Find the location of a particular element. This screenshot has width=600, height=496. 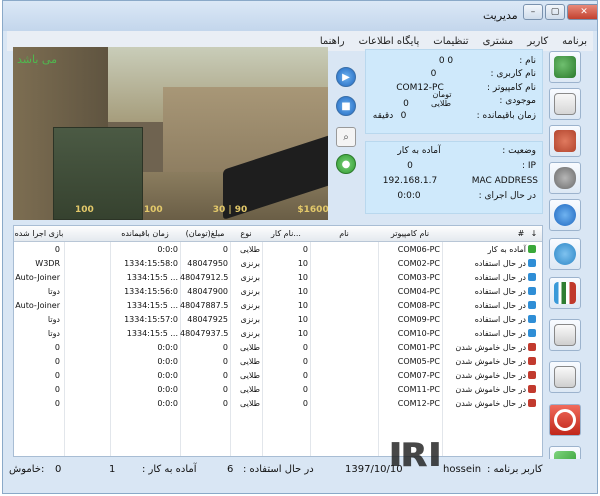

info-balance-label: موجودی : is located at coordinates (517, 101).